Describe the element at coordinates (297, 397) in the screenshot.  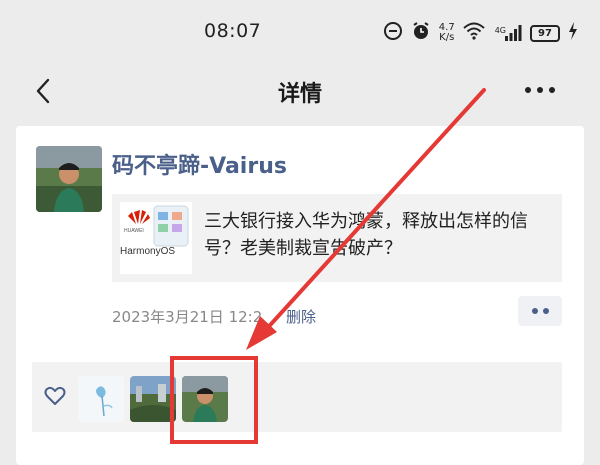
I see `likes-panel` at that location.